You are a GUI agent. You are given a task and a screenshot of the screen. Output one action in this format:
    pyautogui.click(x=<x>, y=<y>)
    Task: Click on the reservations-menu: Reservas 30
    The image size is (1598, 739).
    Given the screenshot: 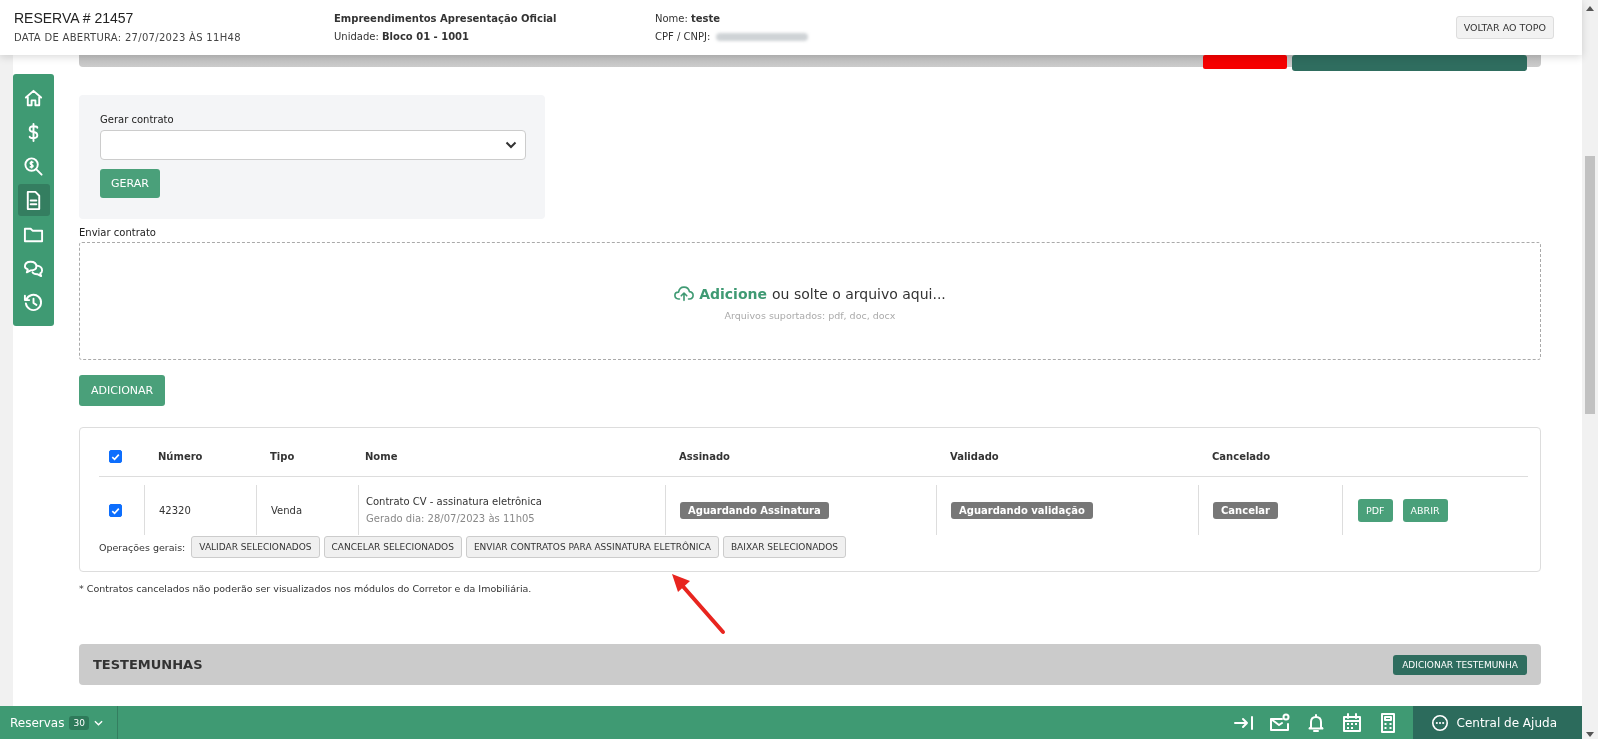 What is the action you would take?
    pyautogui.click(x=59, y=722)
    